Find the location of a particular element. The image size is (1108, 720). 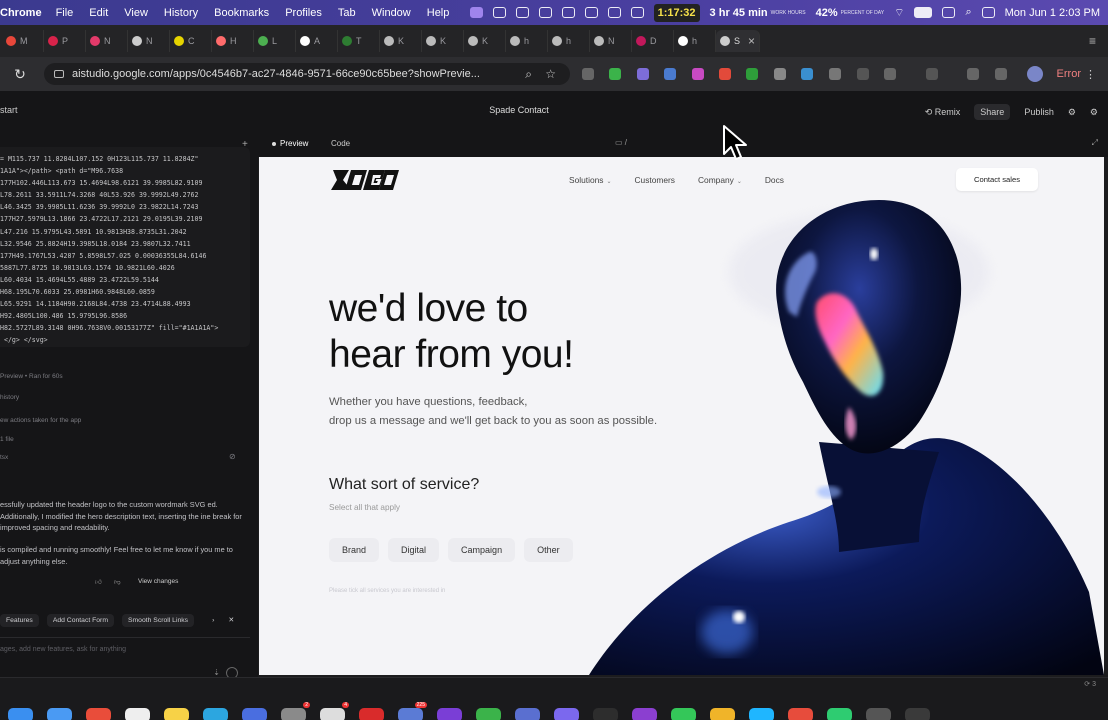

spotlight-search-icon: ⌕ is located at coordinates (968, 12).